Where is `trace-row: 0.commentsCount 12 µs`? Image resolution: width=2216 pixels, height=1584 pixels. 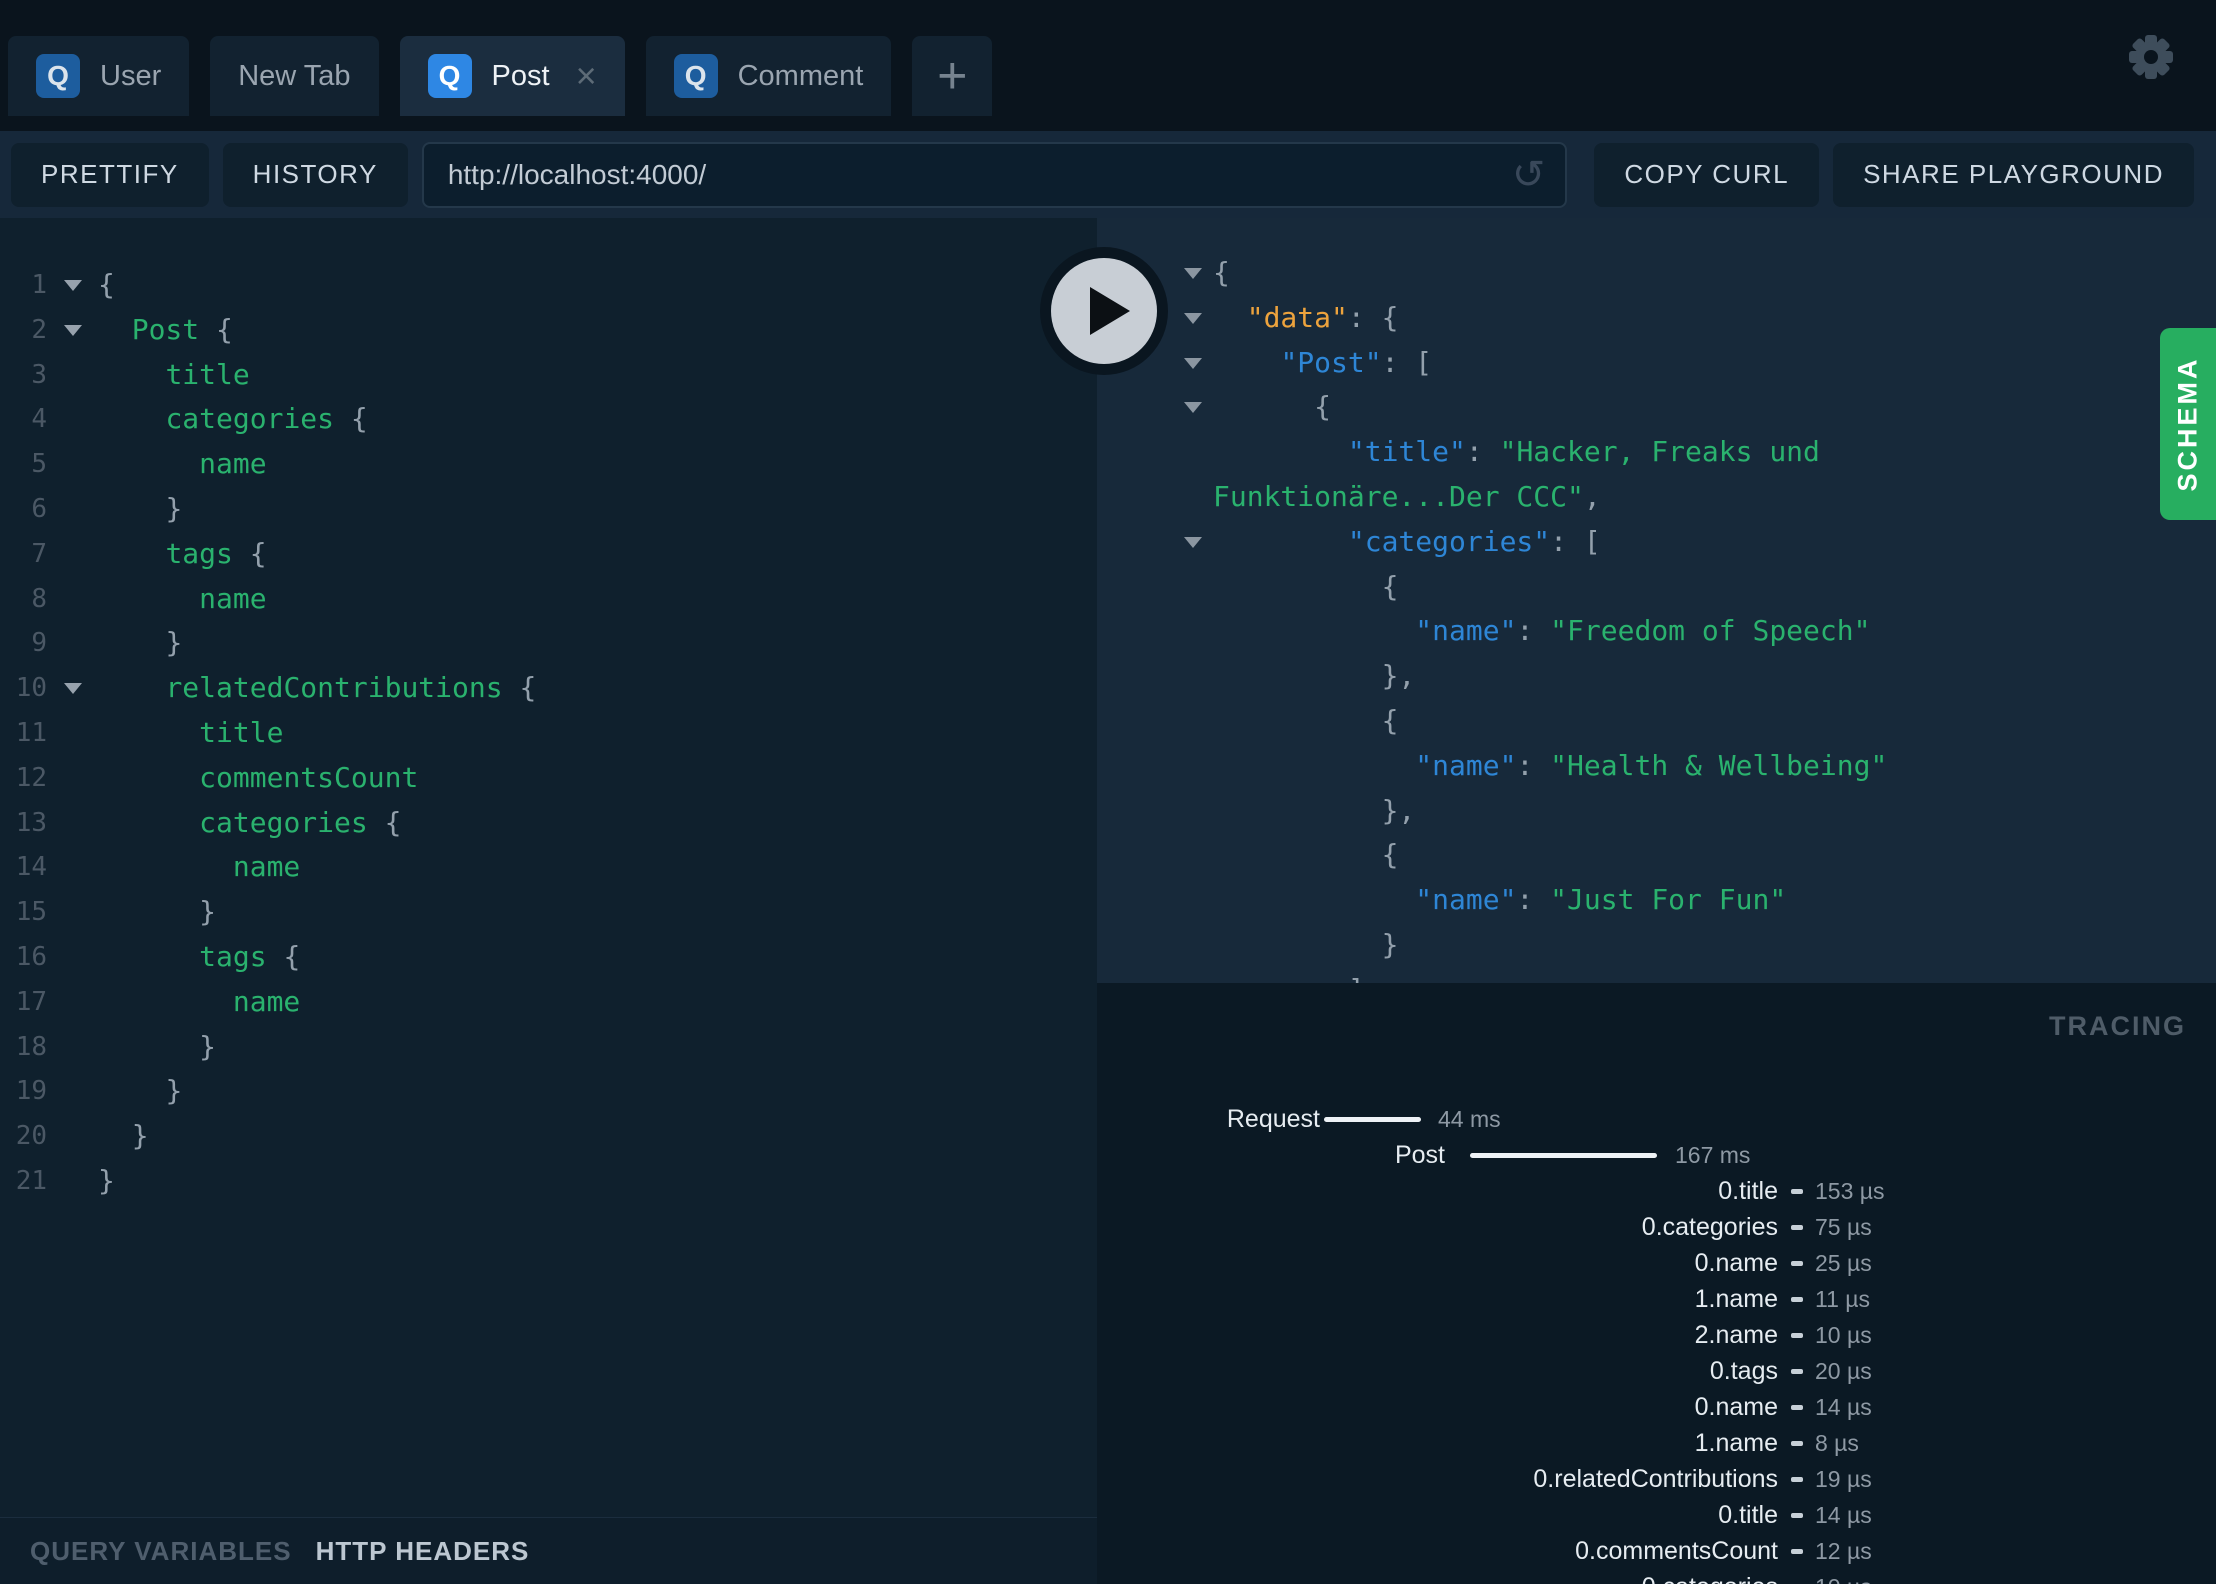 trace-row: 0.commentsCount 12 µs is located at coordinates (1656, 1551).